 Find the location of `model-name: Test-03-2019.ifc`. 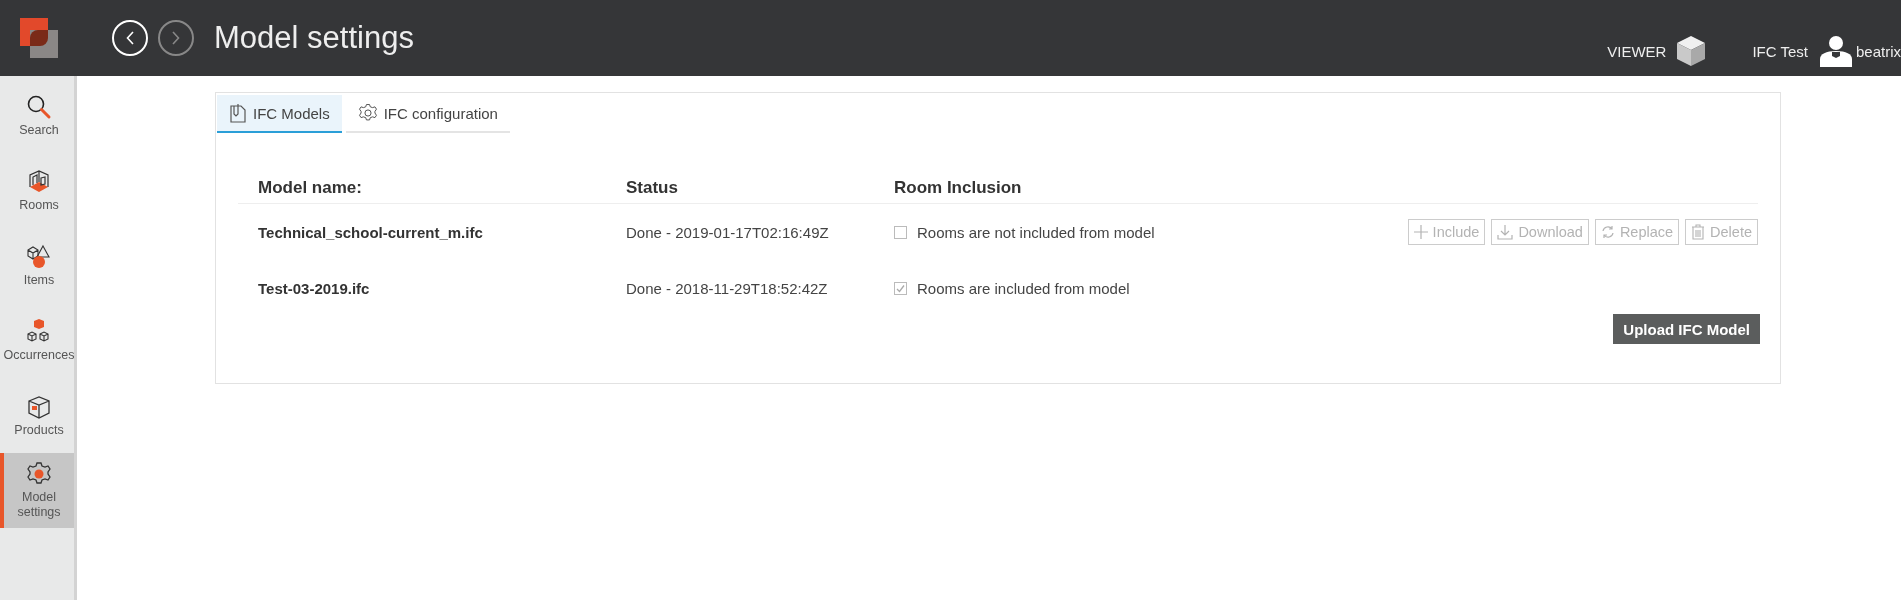

model-name: Test-03-2019.ifc is located at coordinates (314, 288).